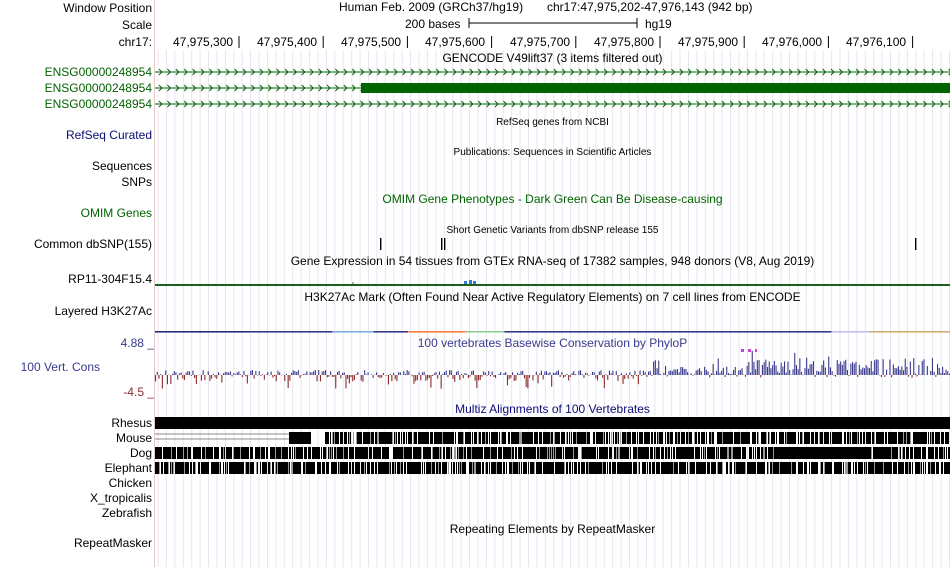 The image size is (950, 567). Describe the element at coordinates (60, 367) in the screenshot. I see `phylop-track-label: 100 Vert. Cons` at that location.